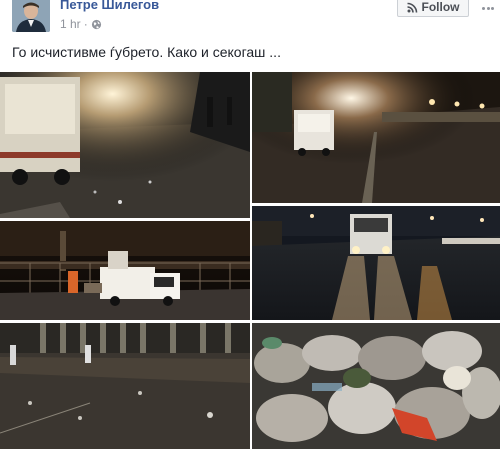  I want to click on photo-wet-road-truck, so click(376, 263).